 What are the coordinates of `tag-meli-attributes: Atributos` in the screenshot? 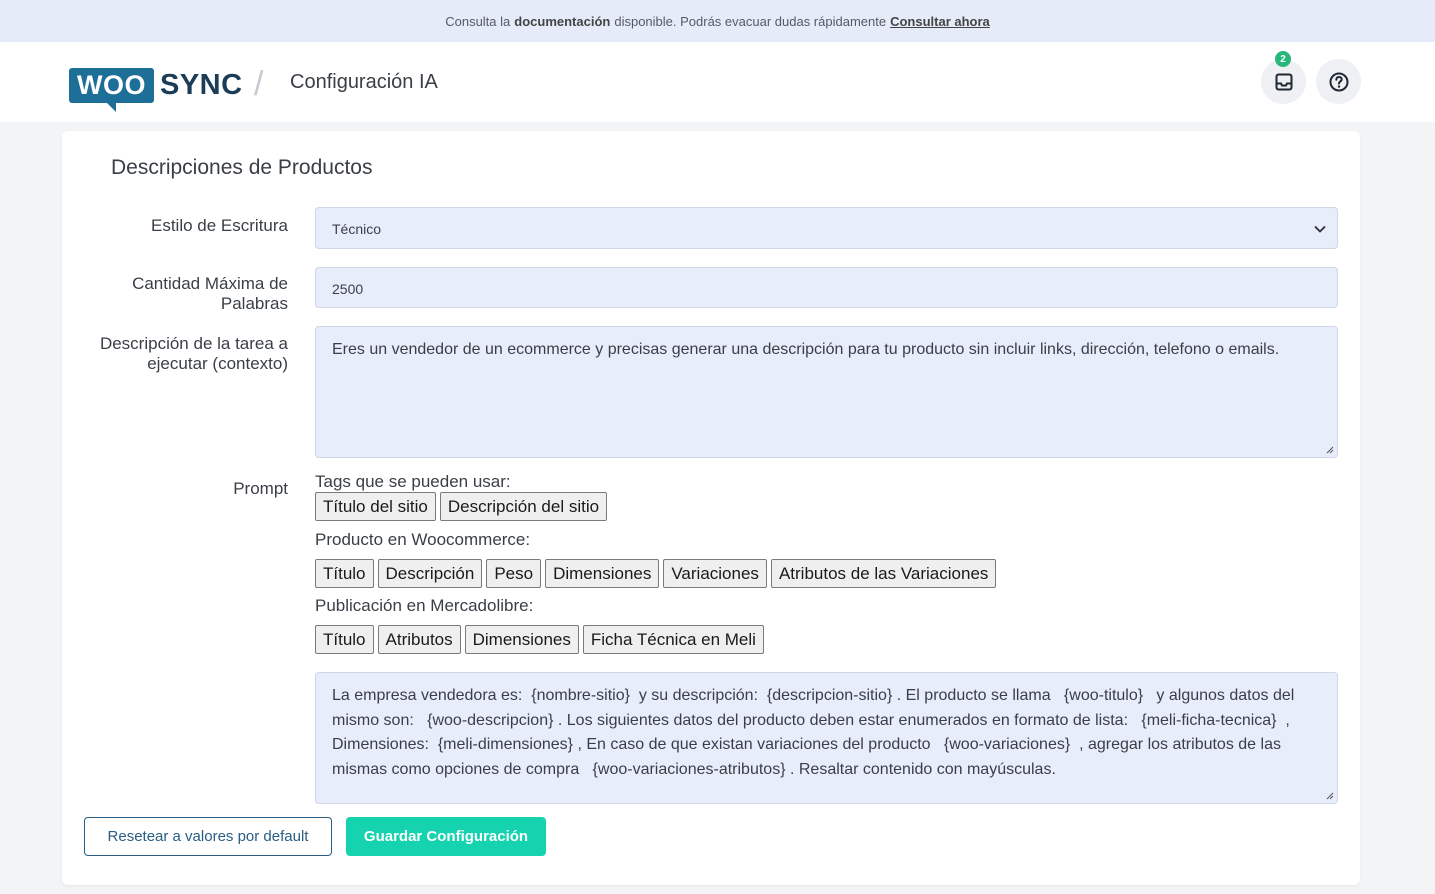 It's located at (419, 639).